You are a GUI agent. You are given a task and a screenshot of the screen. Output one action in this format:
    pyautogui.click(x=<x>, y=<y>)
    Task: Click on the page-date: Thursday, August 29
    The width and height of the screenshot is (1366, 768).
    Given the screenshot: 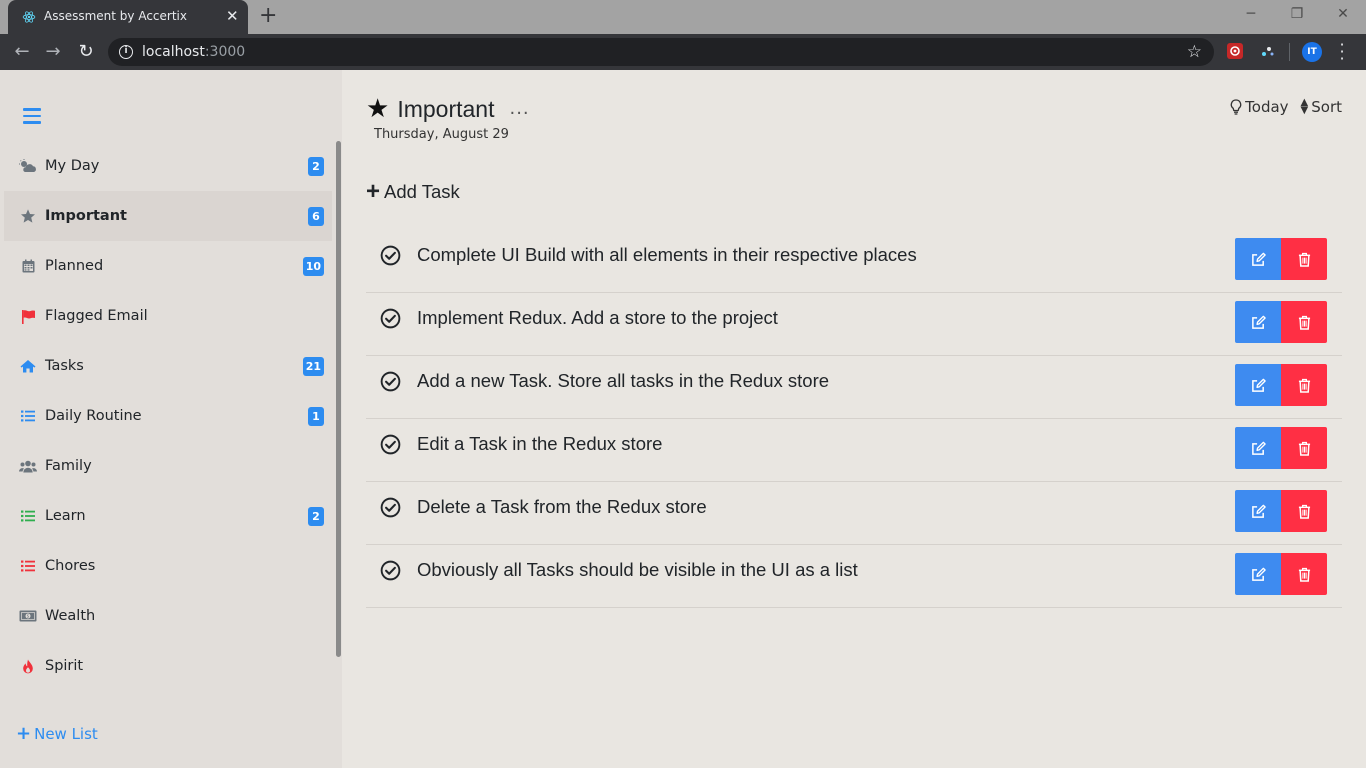 What is the action you would take?
    pyautogui.click(x=441, y=134)
    